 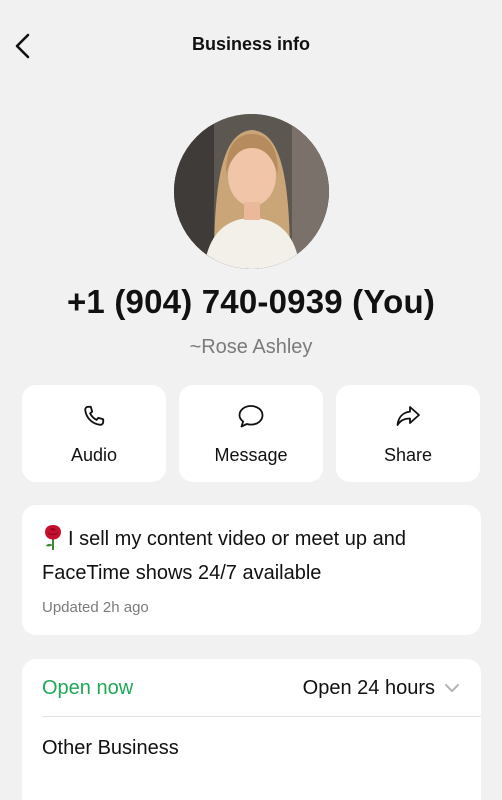 I want to click on business-hours-row: Open now Open 24 hours, so click(x=251, y=688).